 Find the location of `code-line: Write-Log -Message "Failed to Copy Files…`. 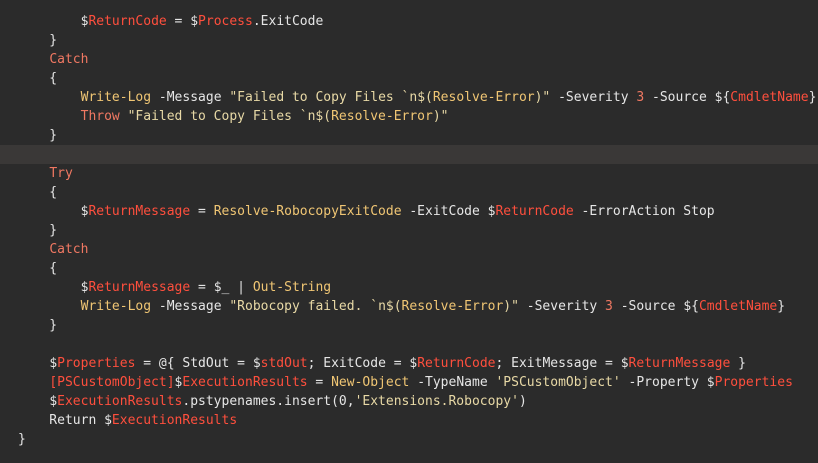

code-line: Write-Log -Message "Failed to Copy Files… is located at coordinates (409, 97).